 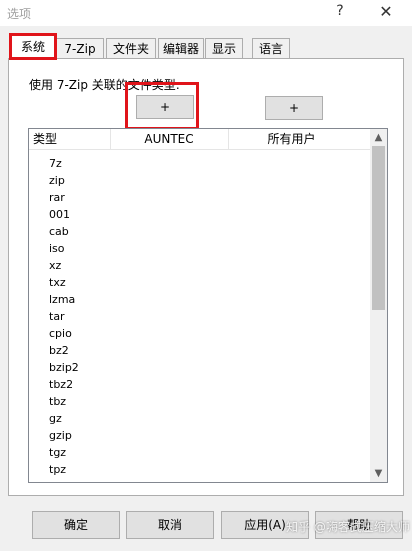 I want to click on list-item: cab, so click(x=59, y=231).